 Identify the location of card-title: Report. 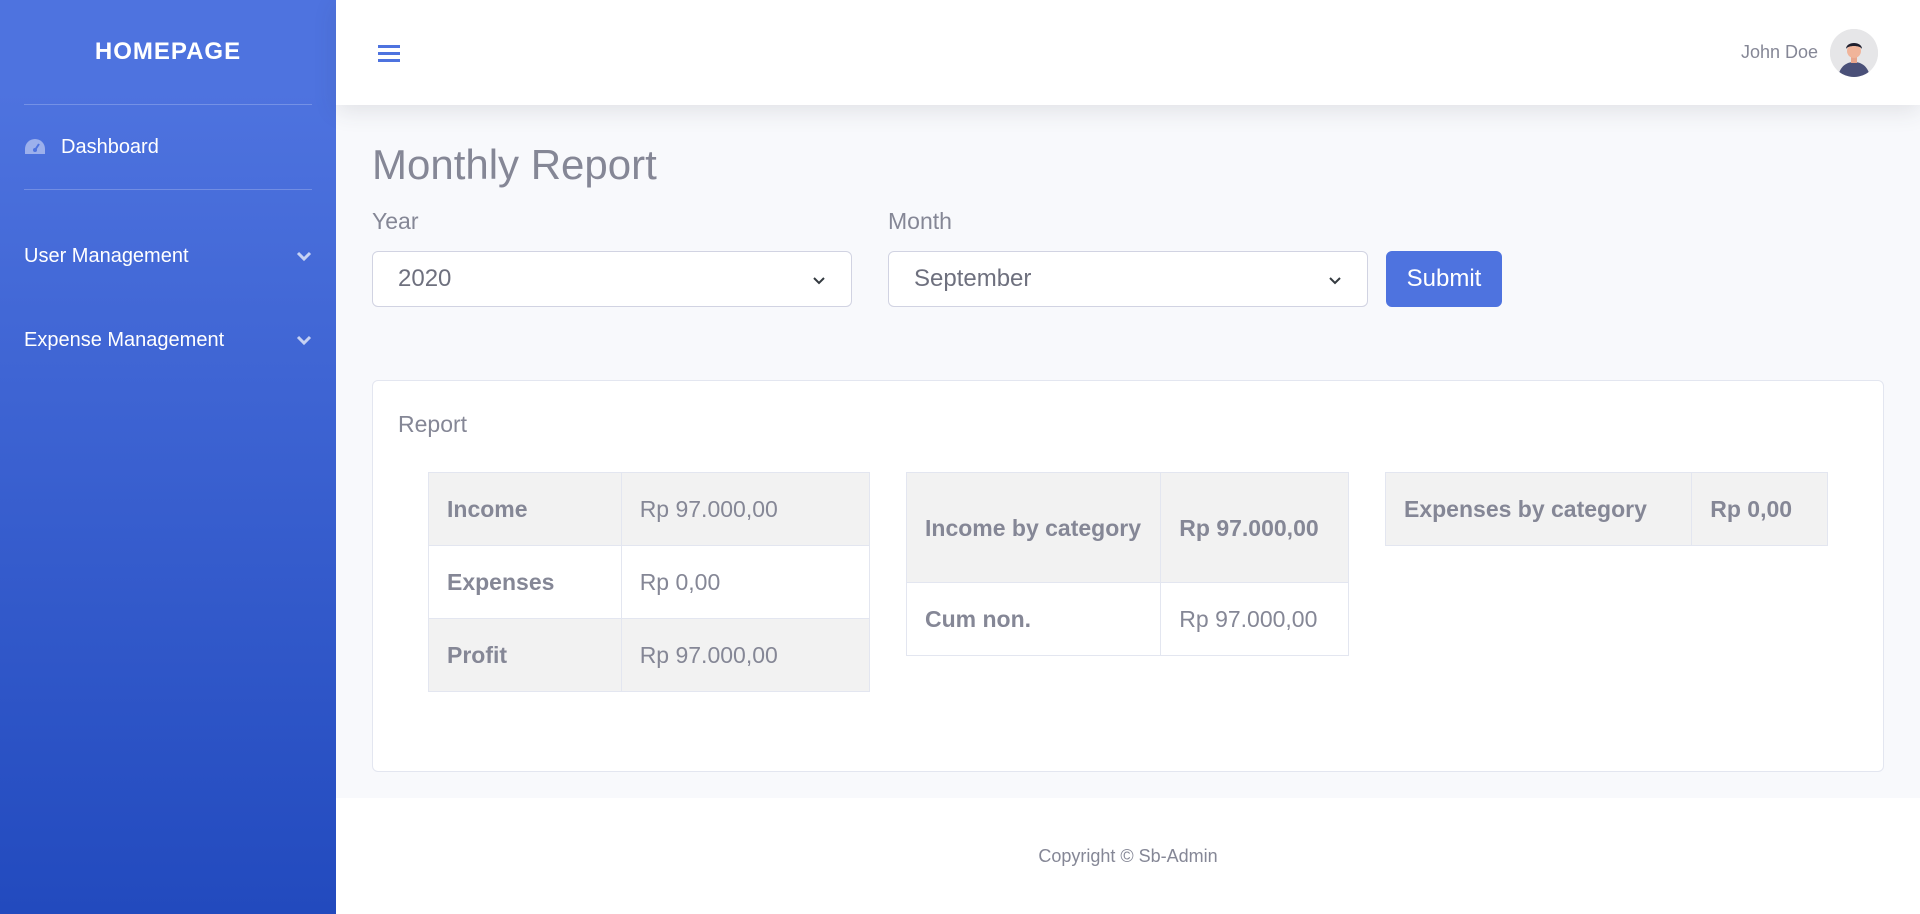
(433, 424).